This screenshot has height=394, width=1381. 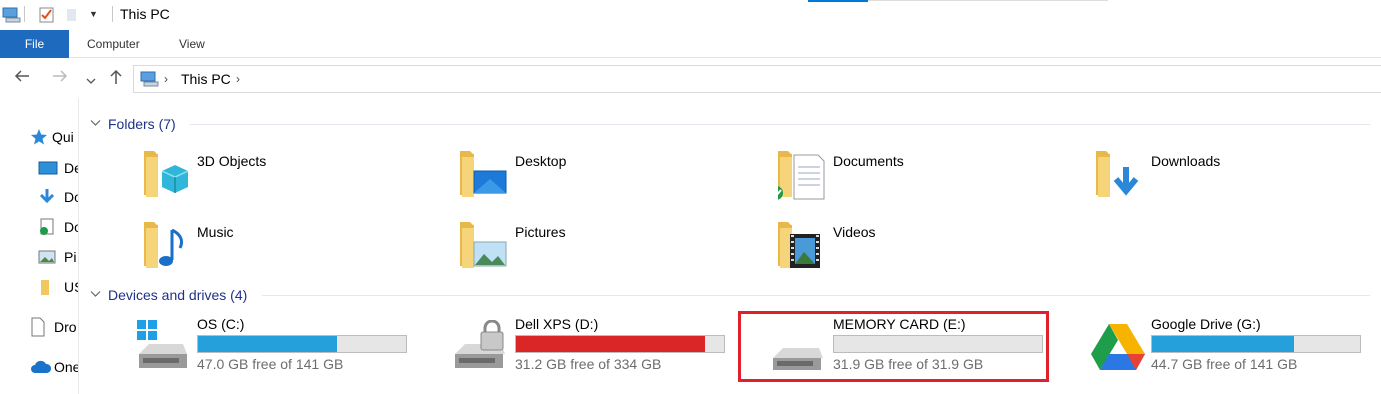 What do you see at coordinates (799, 175) in the screenshot?
I see `documents-folder-icon` at bounding box center [799, 175].